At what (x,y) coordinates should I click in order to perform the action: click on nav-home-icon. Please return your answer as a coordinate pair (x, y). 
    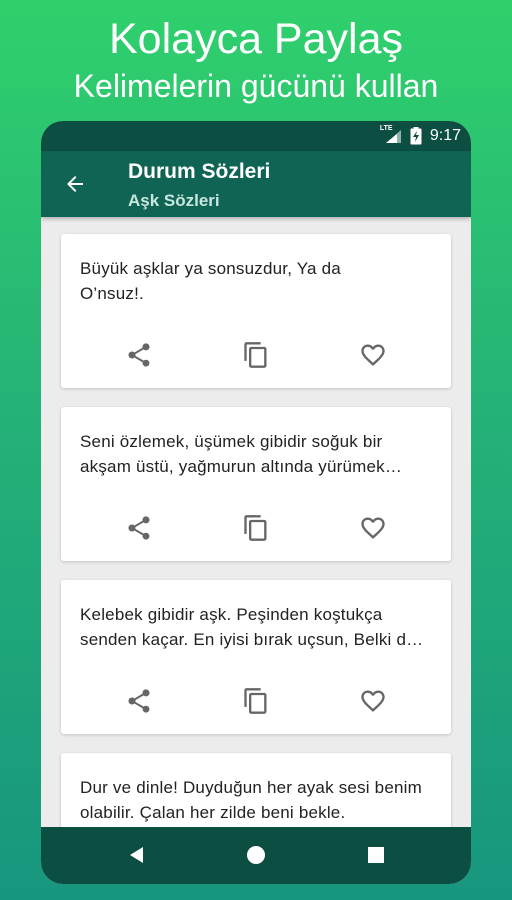
    Looking at the image, I should click on (256, 855).